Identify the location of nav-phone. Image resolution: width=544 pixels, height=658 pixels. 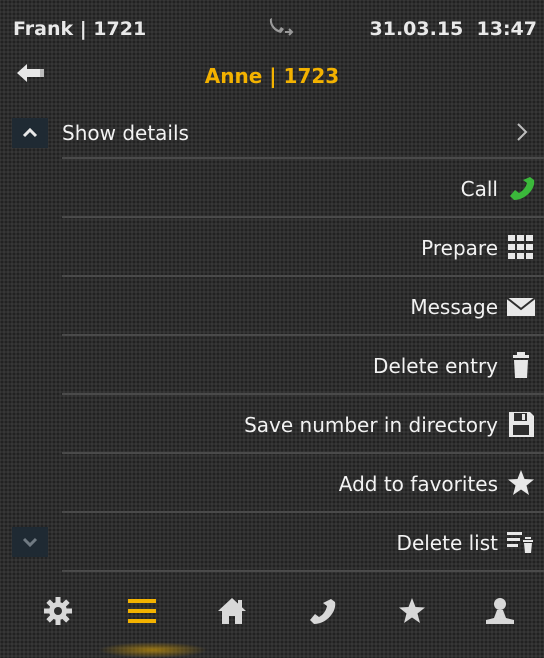
(322, 621).